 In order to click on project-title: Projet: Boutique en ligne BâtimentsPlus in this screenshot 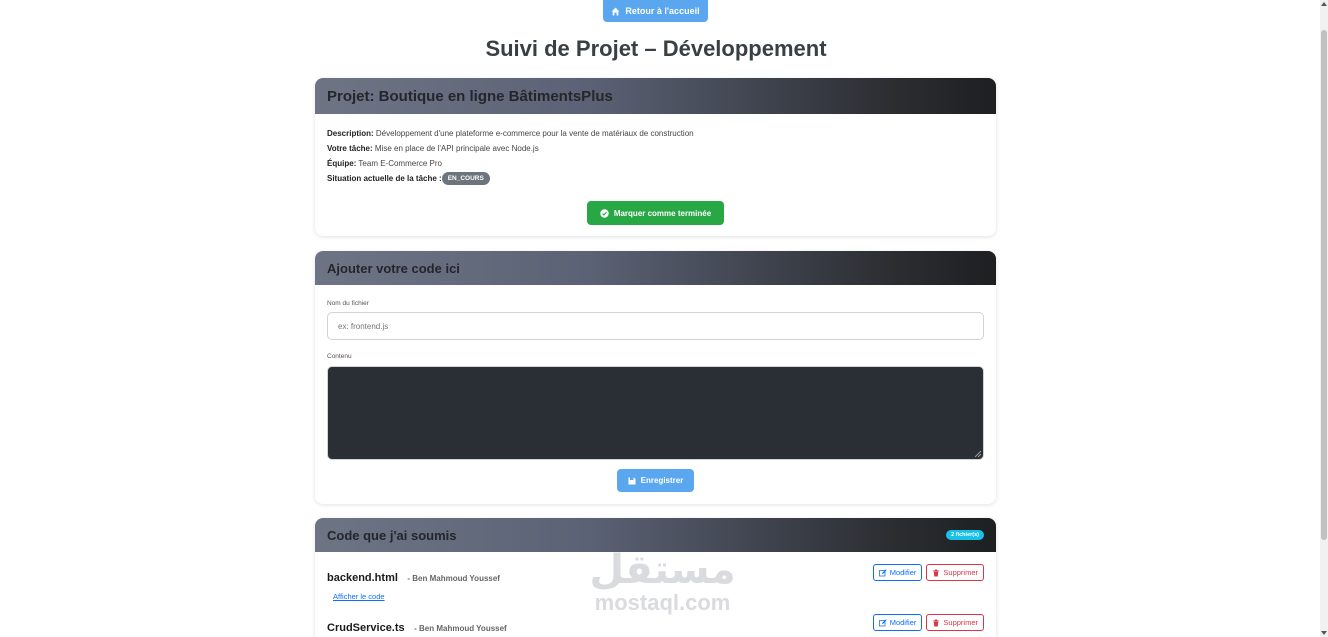, I will do `click(470, 96)`.